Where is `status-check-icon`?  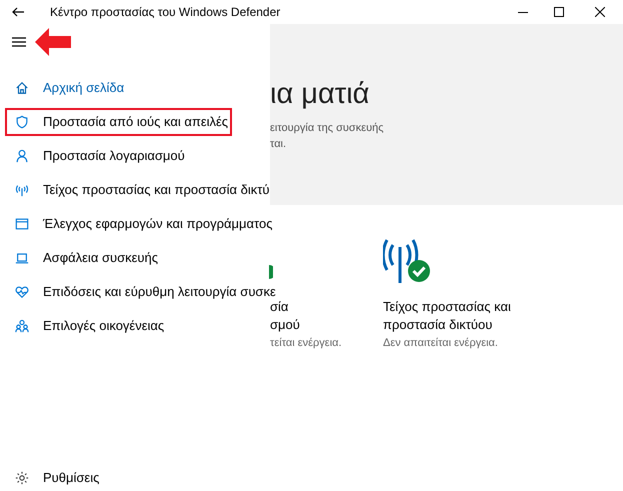
status-check-icon is located at coordinates (271, 272).